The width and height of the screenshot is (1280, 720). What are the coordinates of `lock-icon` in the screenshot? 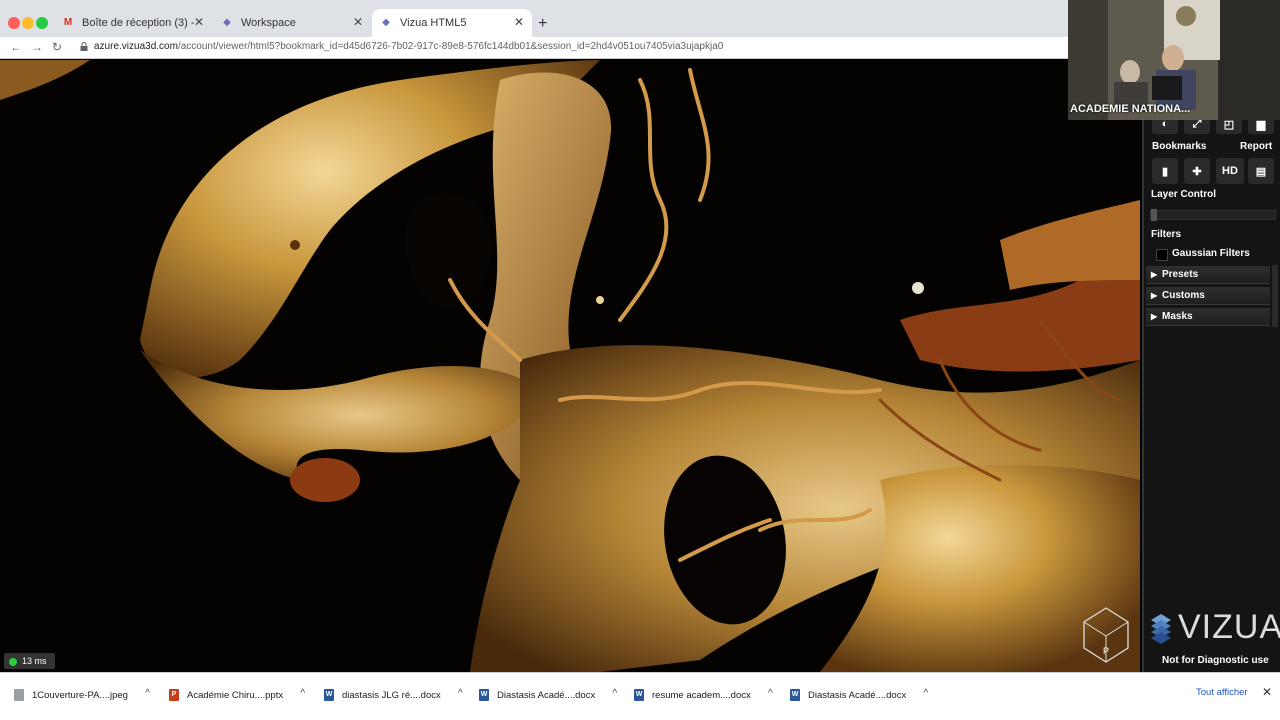 It's located at (84, 46).